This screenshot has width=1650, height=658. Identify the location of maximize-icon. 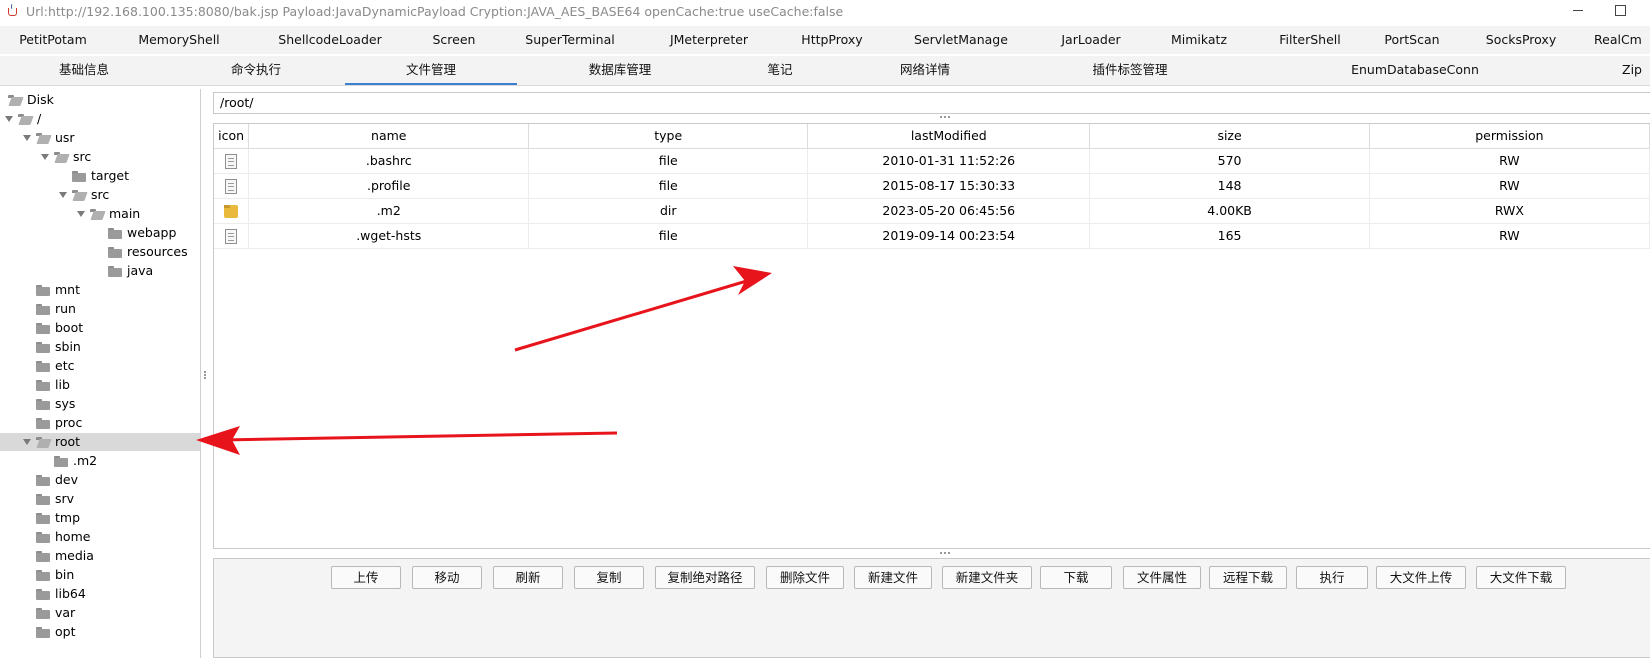
(1620, 10).